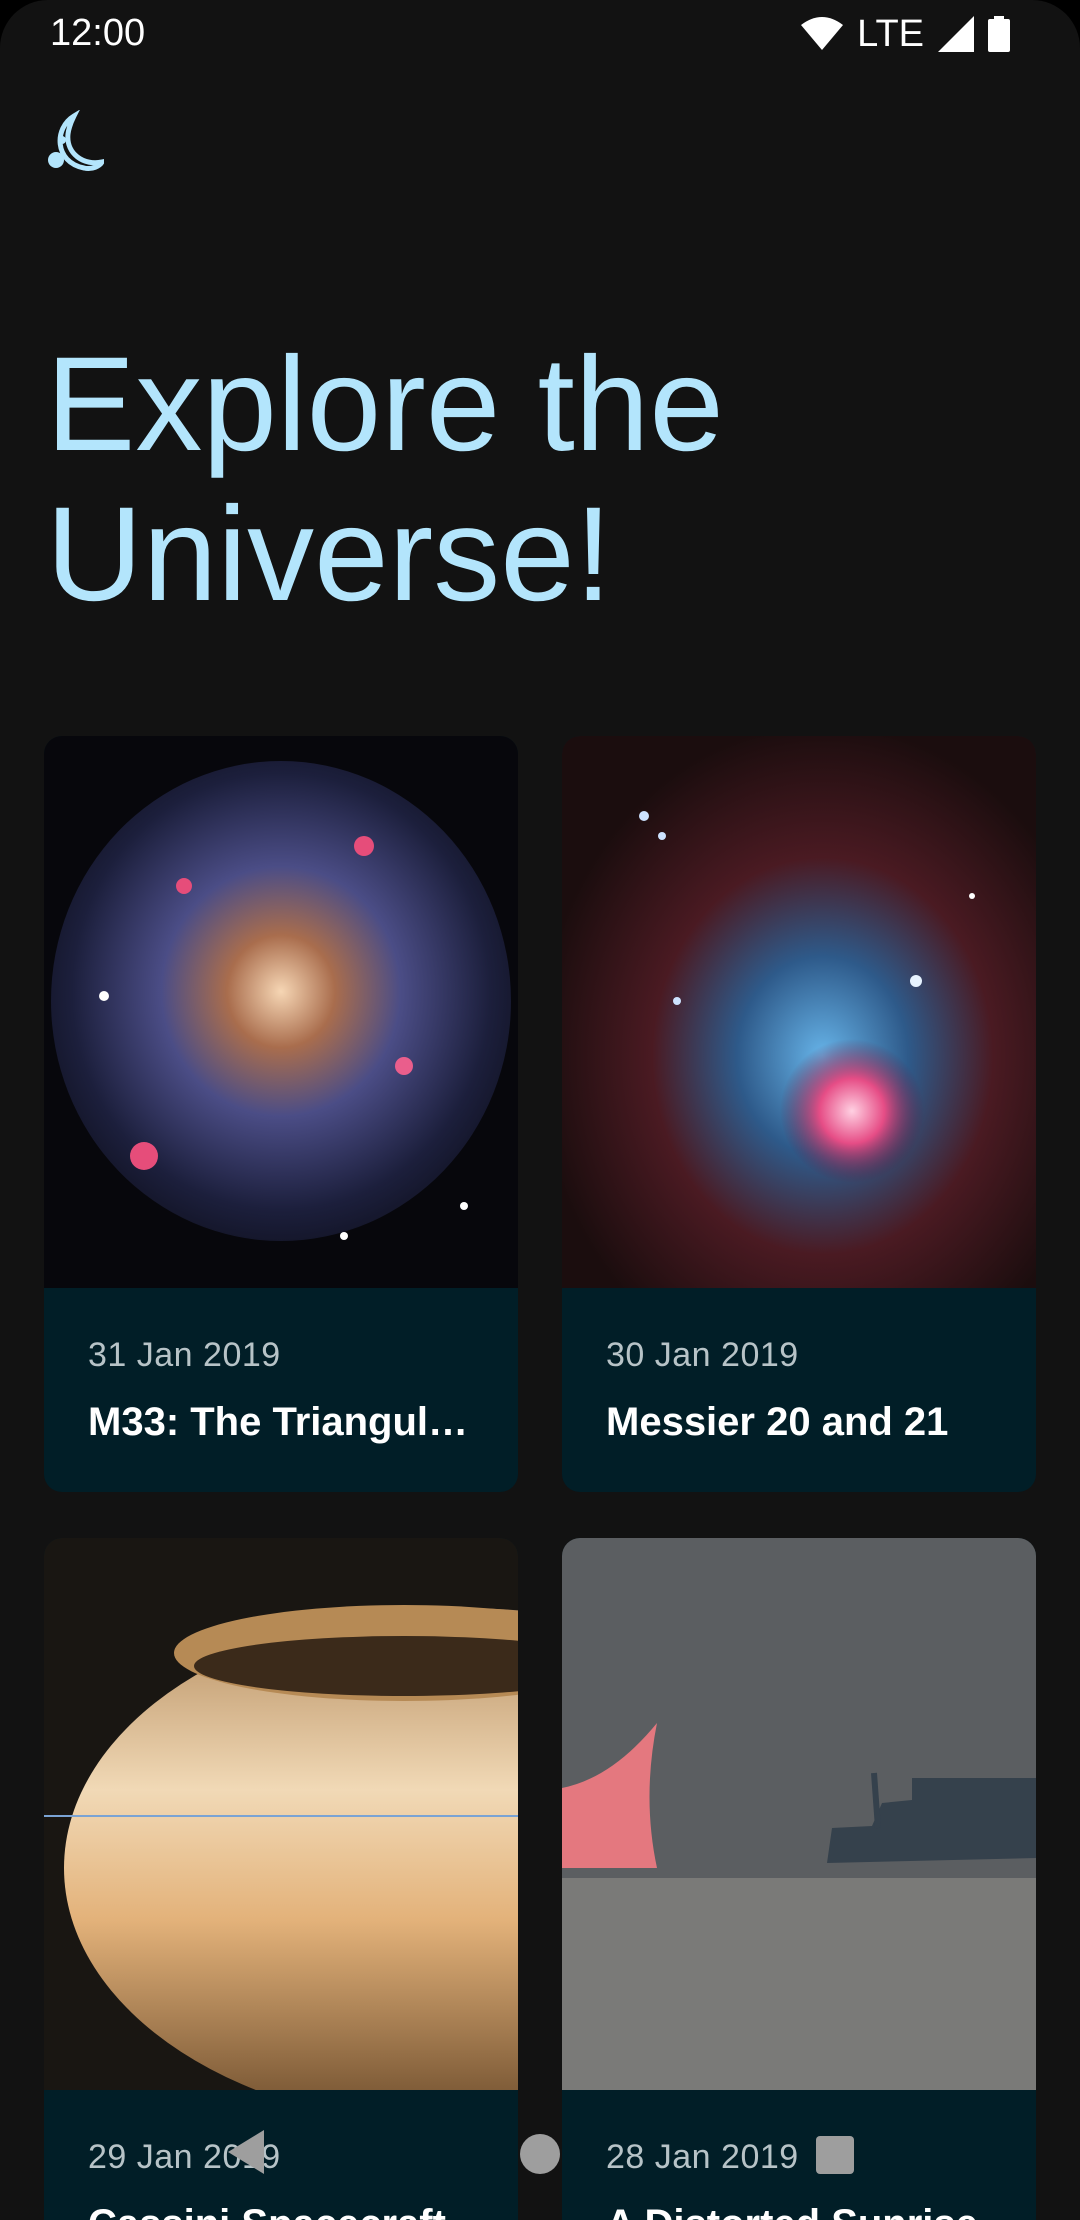  I want to click on card-date: 31 Jan 2019, so click(184, 1355).